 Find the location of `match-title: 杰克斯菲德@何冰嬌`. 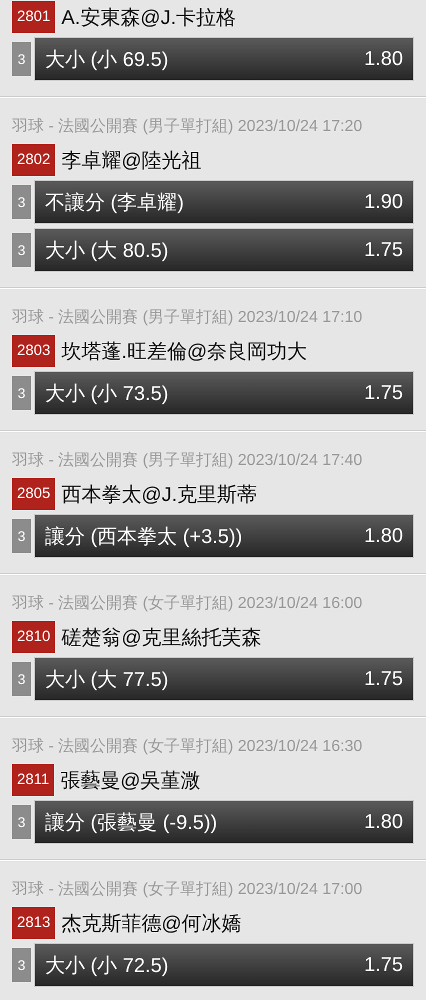

match-title: 杰克斯菲德@何冰嬌 is located at coordinates (151, 924).